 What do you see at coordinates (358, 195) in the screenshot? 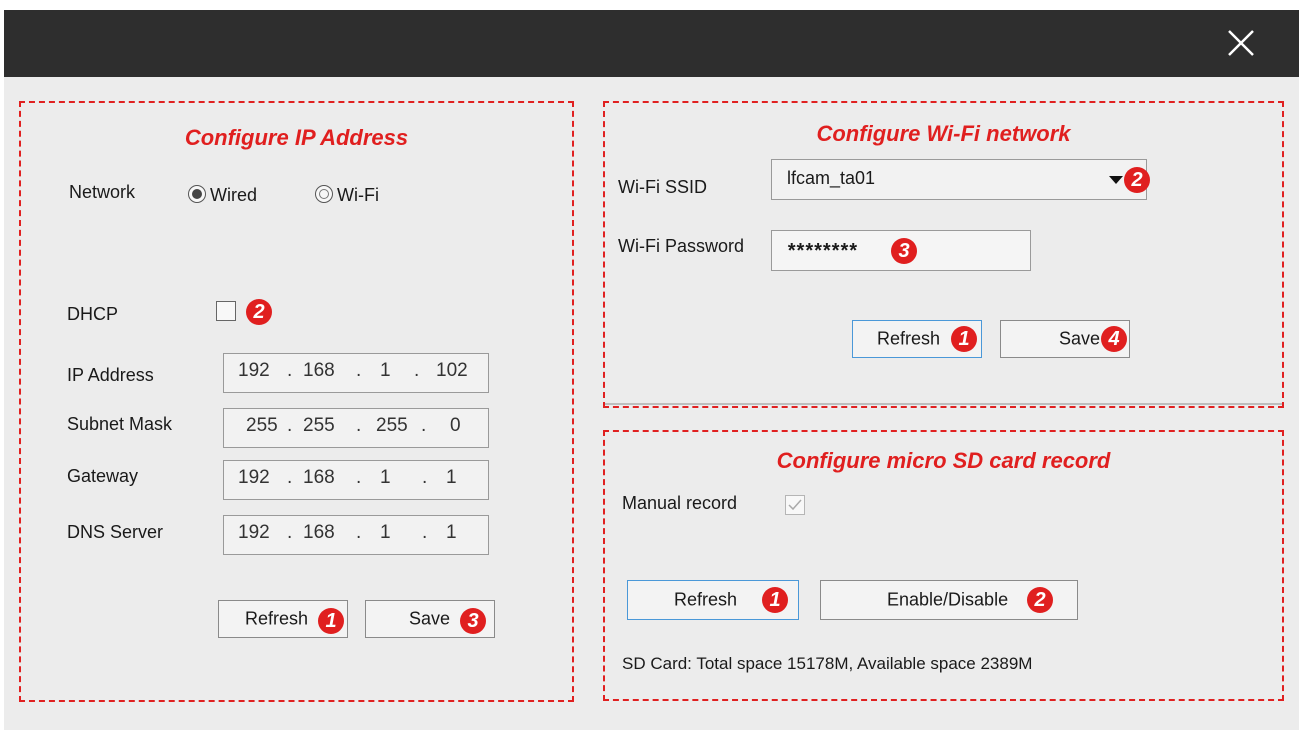
I see `radio-wifi-label: Wi-Fi` at bounding box center [358, 195].